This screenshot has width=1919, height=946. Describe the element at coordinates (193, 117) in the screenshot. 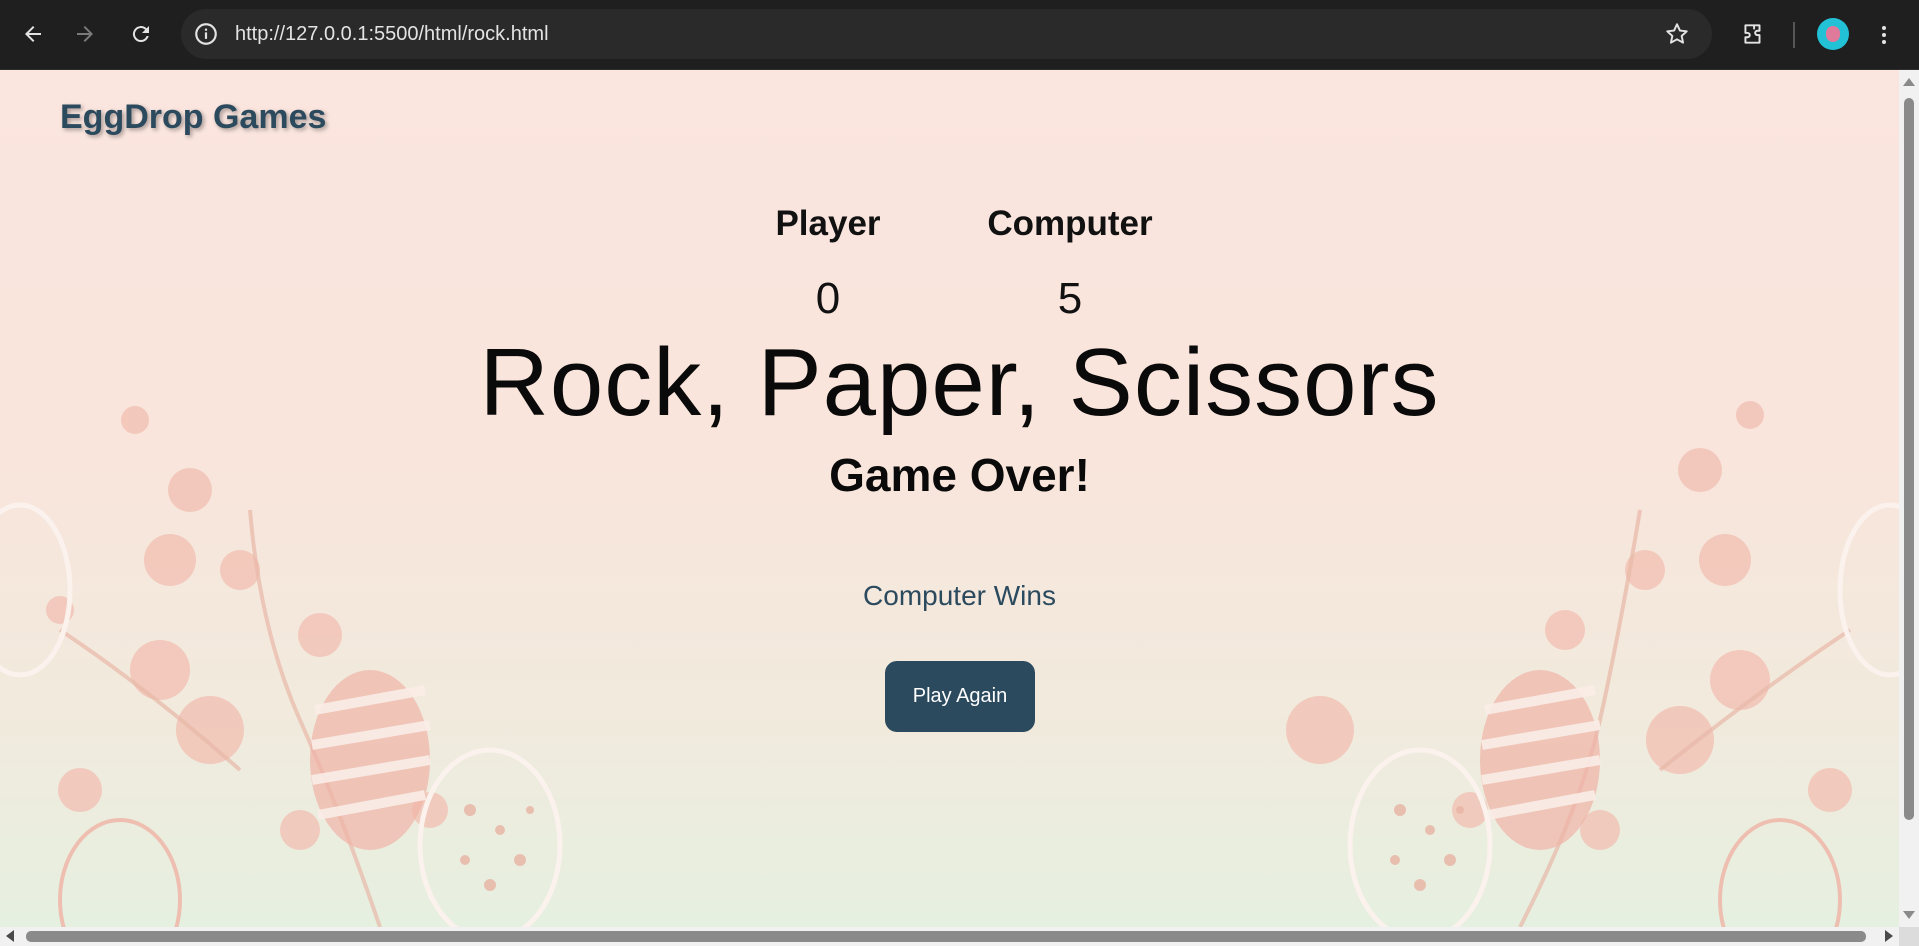

I see `site-brand: EggDrop Games` at that location.